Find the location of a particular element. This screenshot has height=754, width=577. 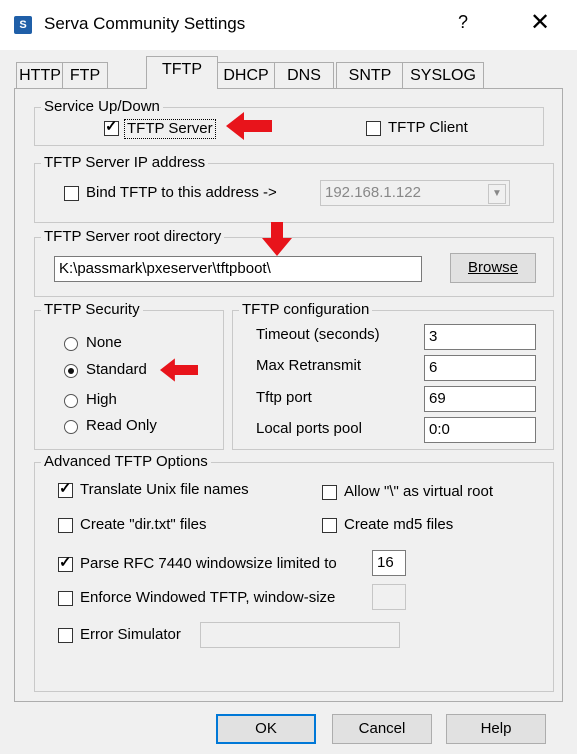

parse-rfc-checkbox: ✓ is located at coordinates (65, 563).